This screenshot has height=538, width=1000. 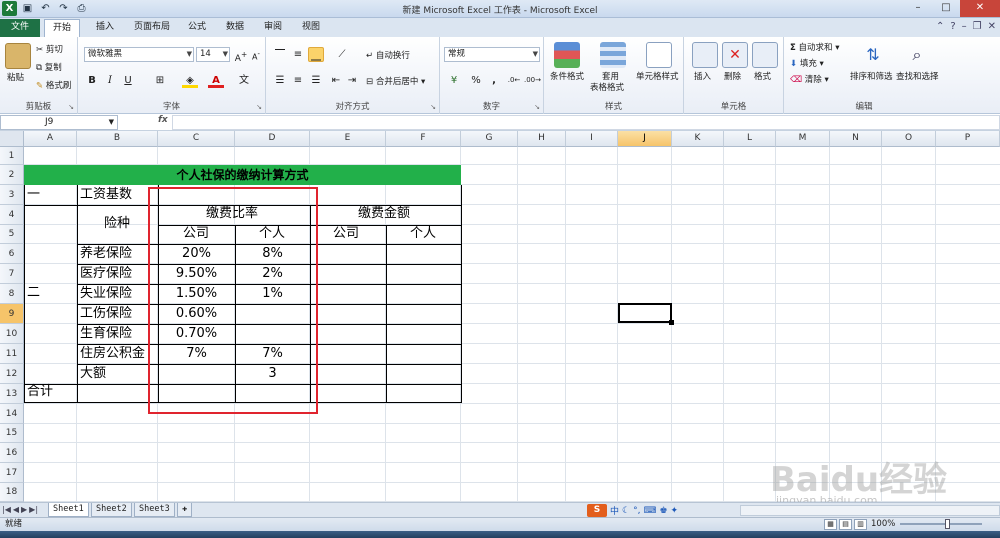 I want to click on row-header-13: 13, so click(x=12, y=394).